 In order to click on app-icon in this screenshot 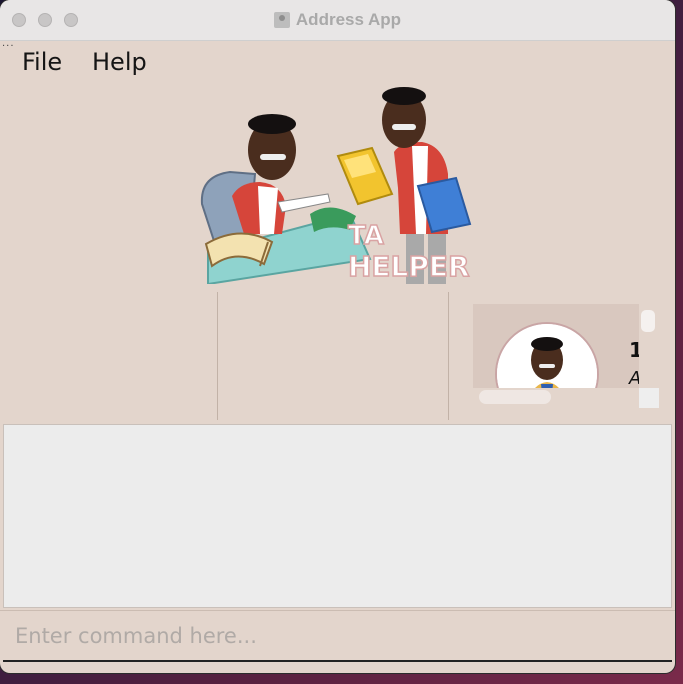, I will do `click(281, 20)`.